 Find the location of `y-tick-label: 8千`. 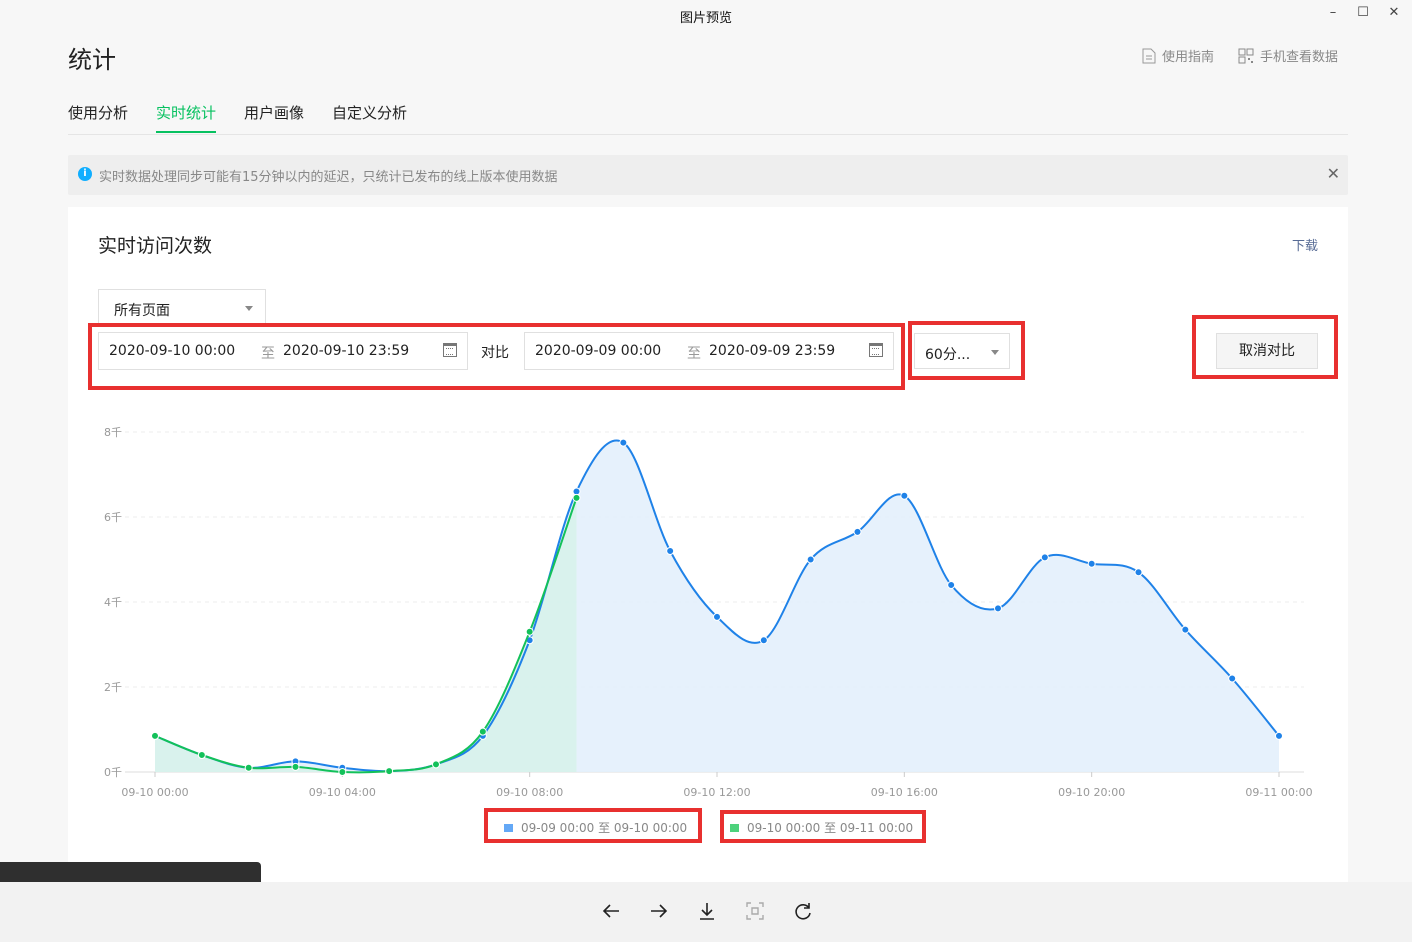

y-tick-label: 8千 is located at coordinates (113, 432).